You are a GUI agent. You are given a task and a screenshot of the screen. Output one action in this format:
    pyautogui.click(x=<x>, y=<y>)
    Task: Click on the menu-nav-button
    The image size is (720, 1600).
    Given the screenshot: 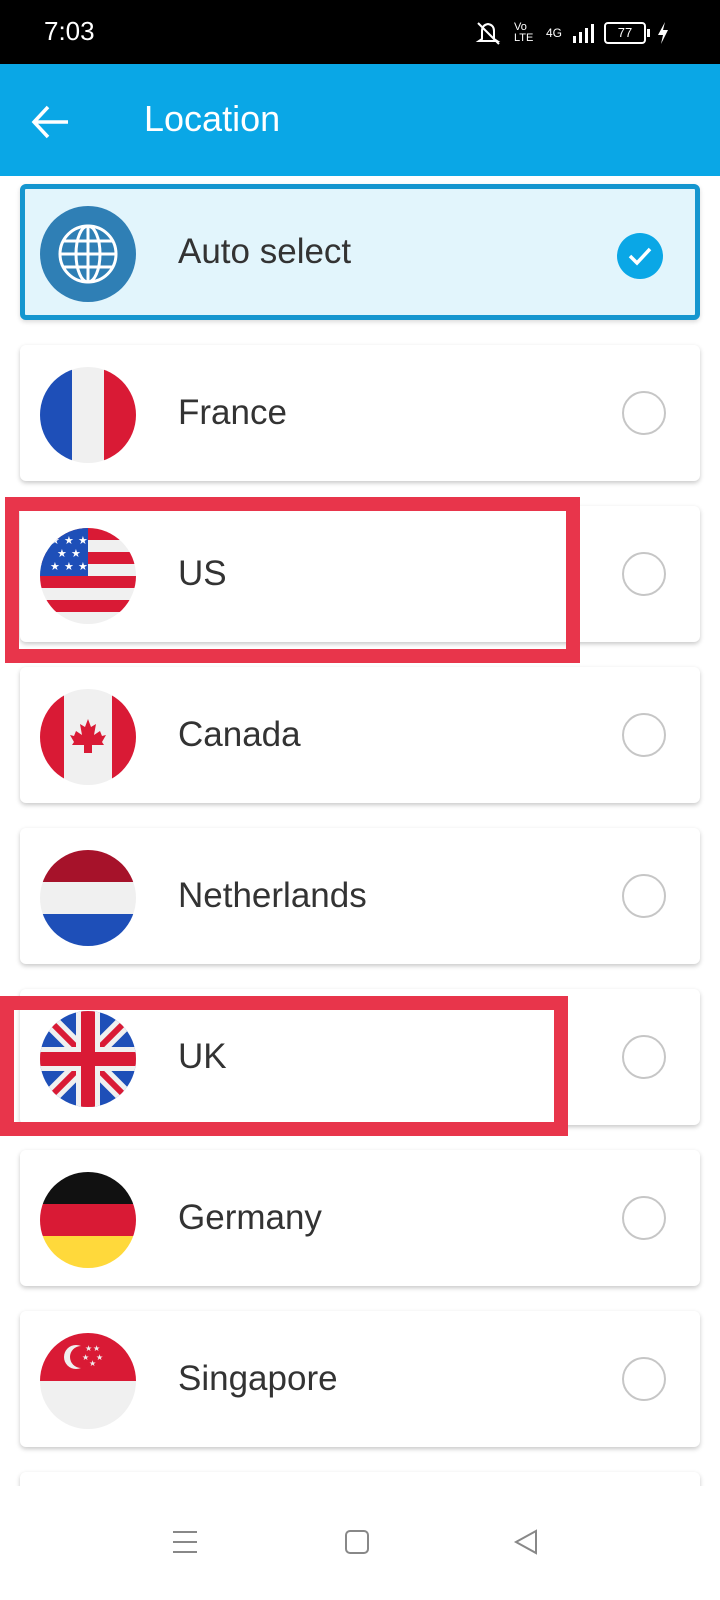 What is the action you would take?
    pyautogui.click(x=185, y=1542)
    